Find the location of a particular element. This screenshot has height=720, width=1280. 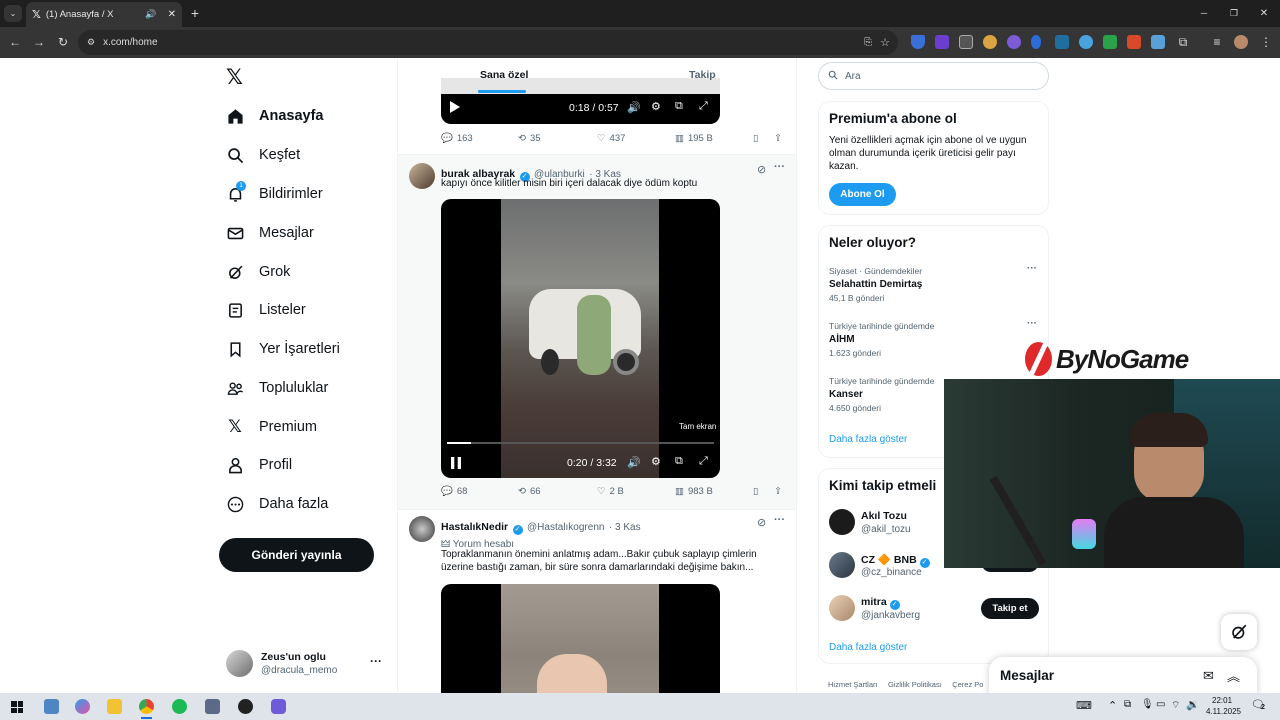

minimize-button: ─ is located at coordinates (1204, 13).